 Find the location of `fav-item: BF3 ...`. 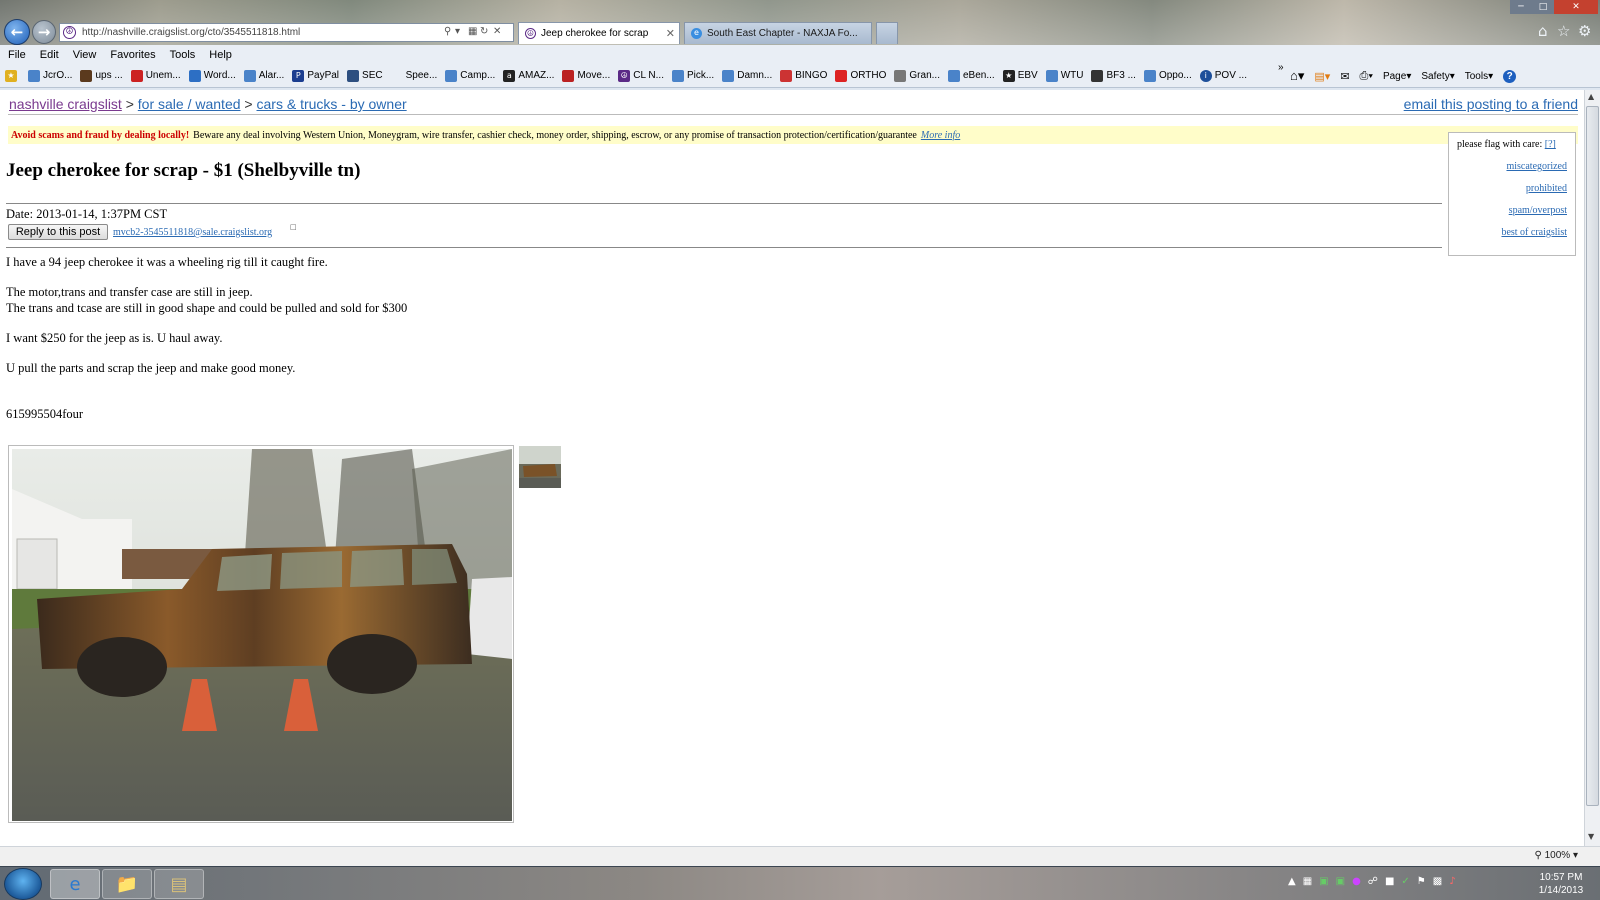

fav-item: BF3 ... is located at coordinates (1113, 75).